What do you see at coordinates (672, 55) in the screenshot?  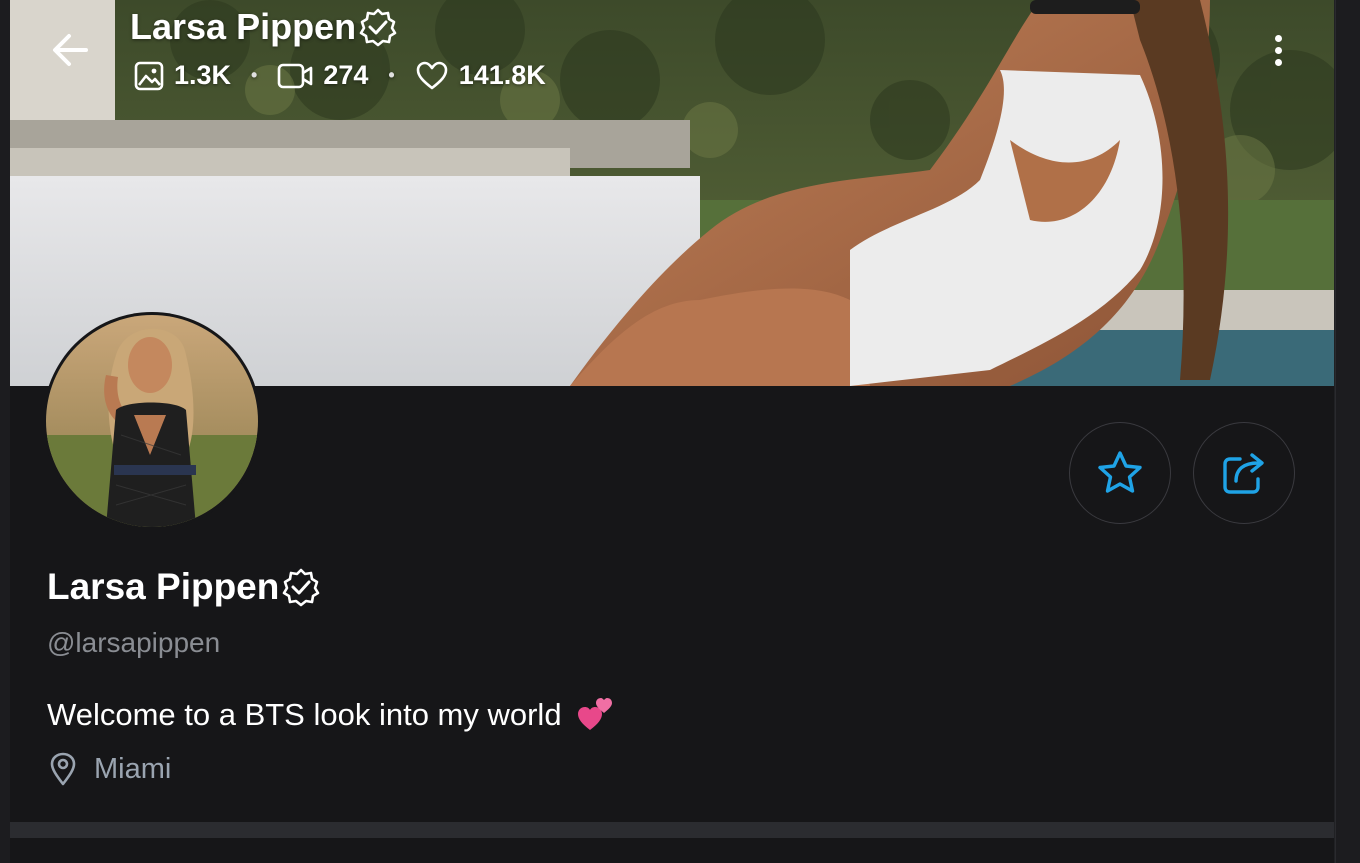 I see `header-overlay: Larsa Pippen 1.3K • 274 • 141.8K` at bounding box center [672, 55].